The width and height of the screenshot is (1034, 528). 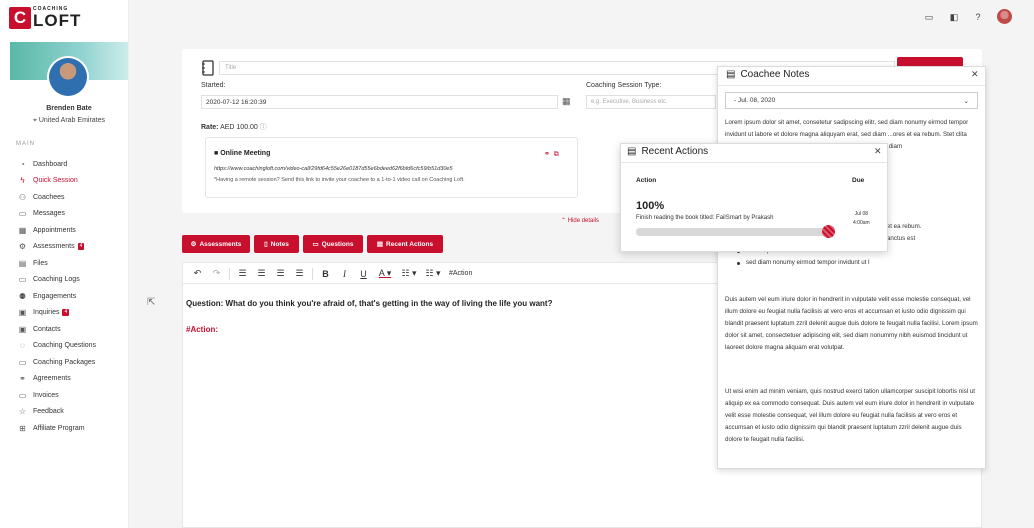 What do you see at coordinates (210, 127) in the screenshot?
I see `rate-label: Rate:` at bounding box center [210, 127].